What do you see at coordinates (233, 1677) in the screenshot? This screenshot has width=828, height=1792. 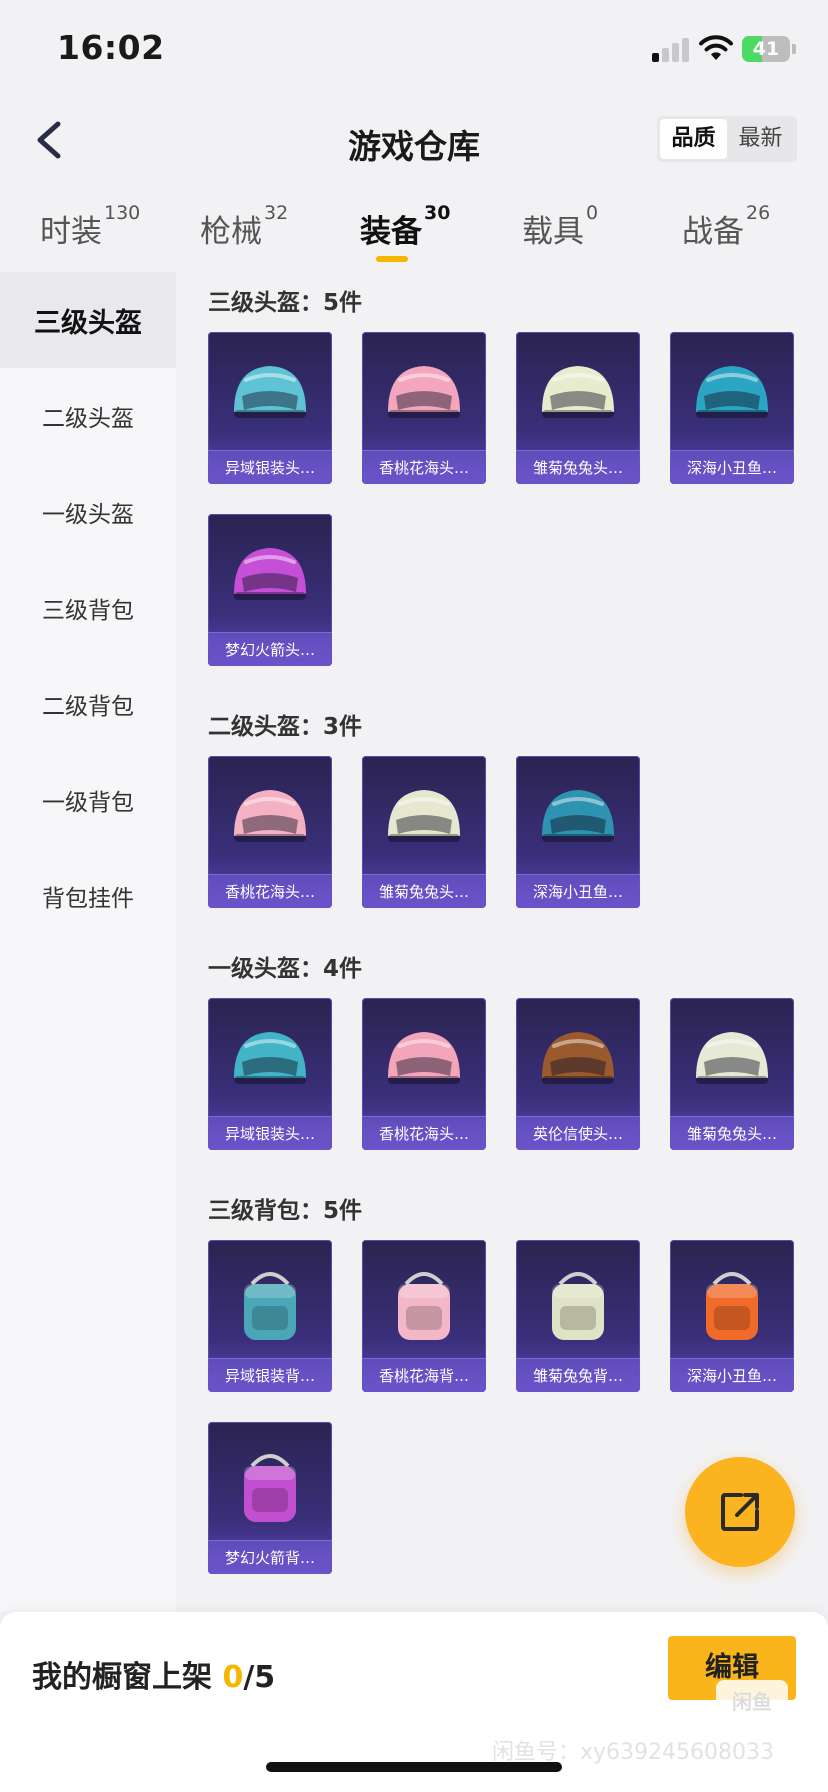 I see `showcase-current: 0` at bounding box center [233, 1677].